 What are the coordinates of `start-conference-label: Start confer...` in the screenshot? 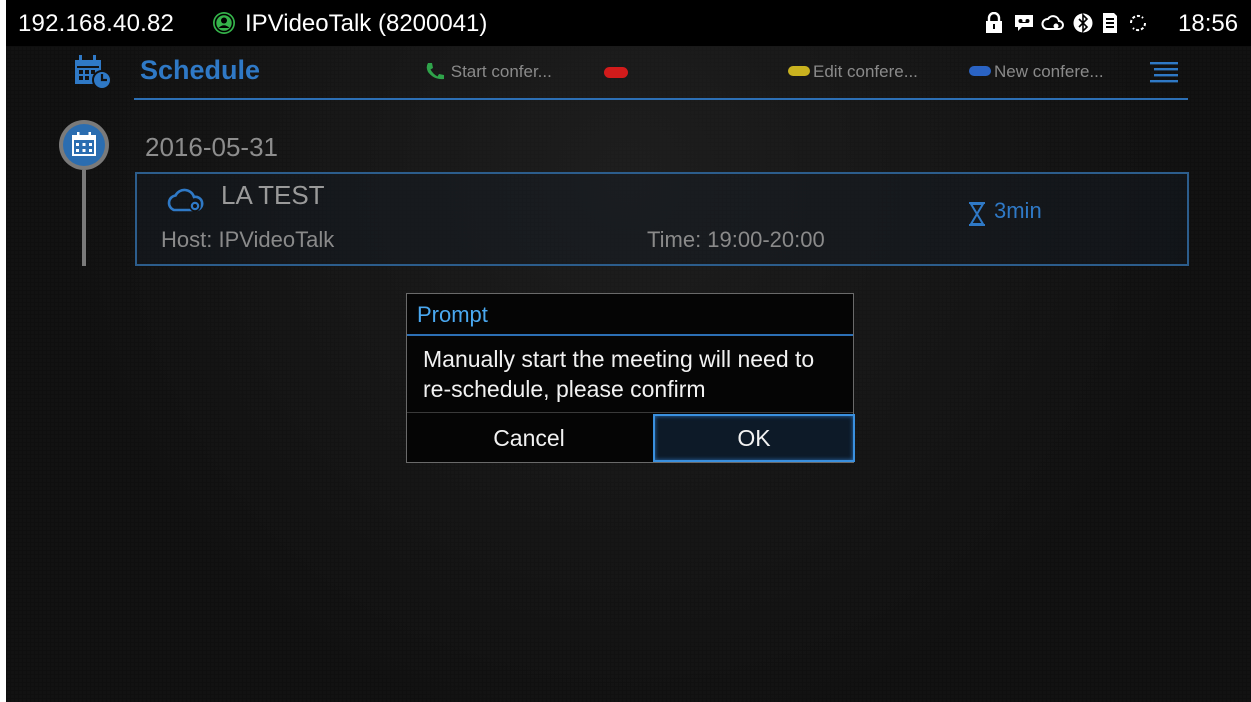 It's located at (501, 71).